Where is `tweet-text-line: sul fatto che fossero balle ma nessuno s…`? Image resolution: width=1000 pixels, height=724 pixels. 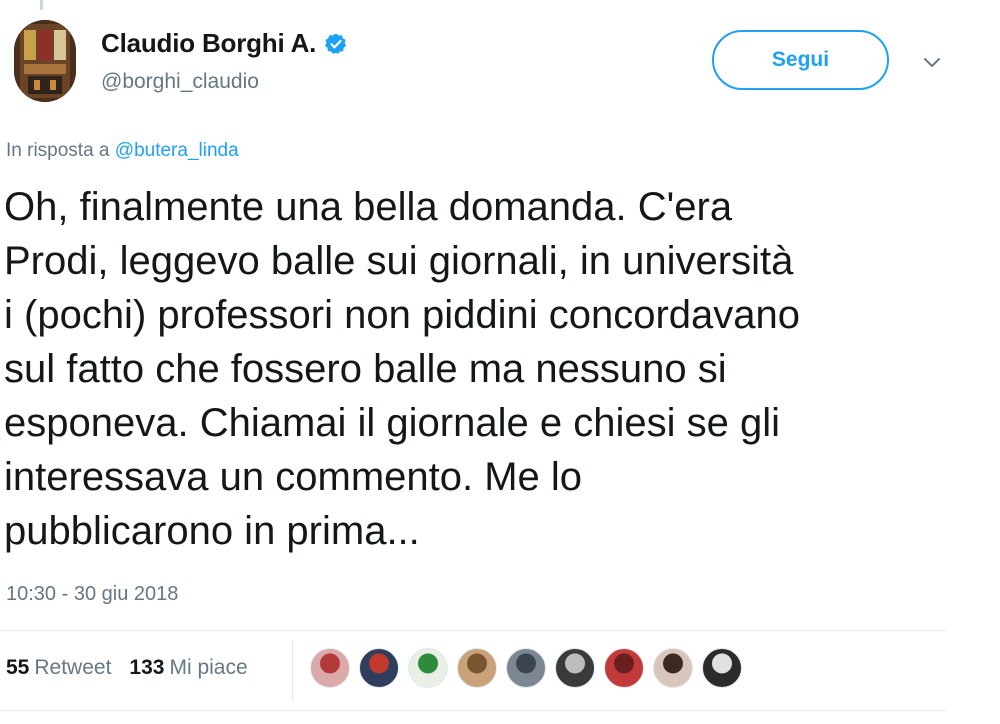 tweet-text-line: sul fatto che fossero balle ma nessuno s… is located at coordinates (365, 369).